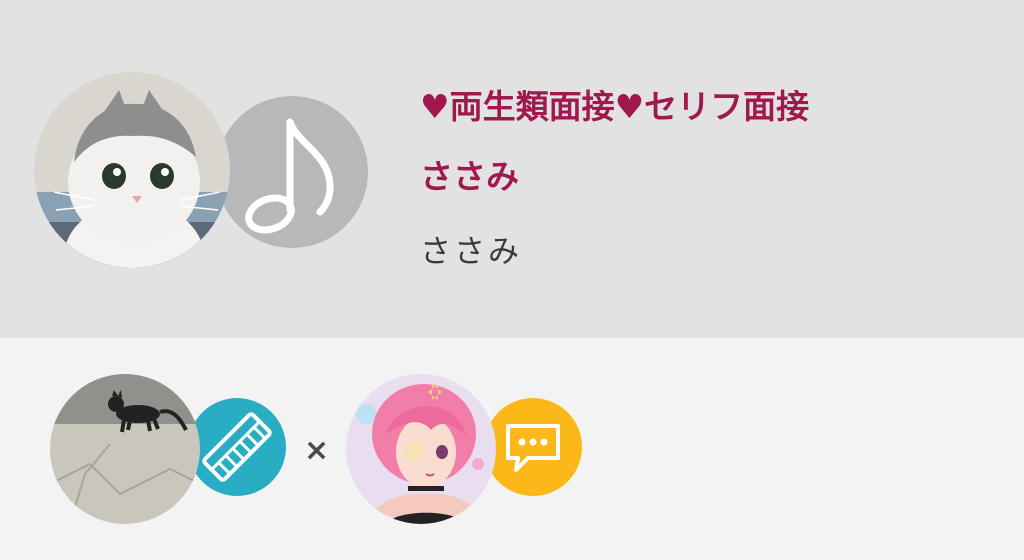 The height and width of the screenshot is (560, 1024). I want to click on cat-photo-avatar, so click(132, 170).